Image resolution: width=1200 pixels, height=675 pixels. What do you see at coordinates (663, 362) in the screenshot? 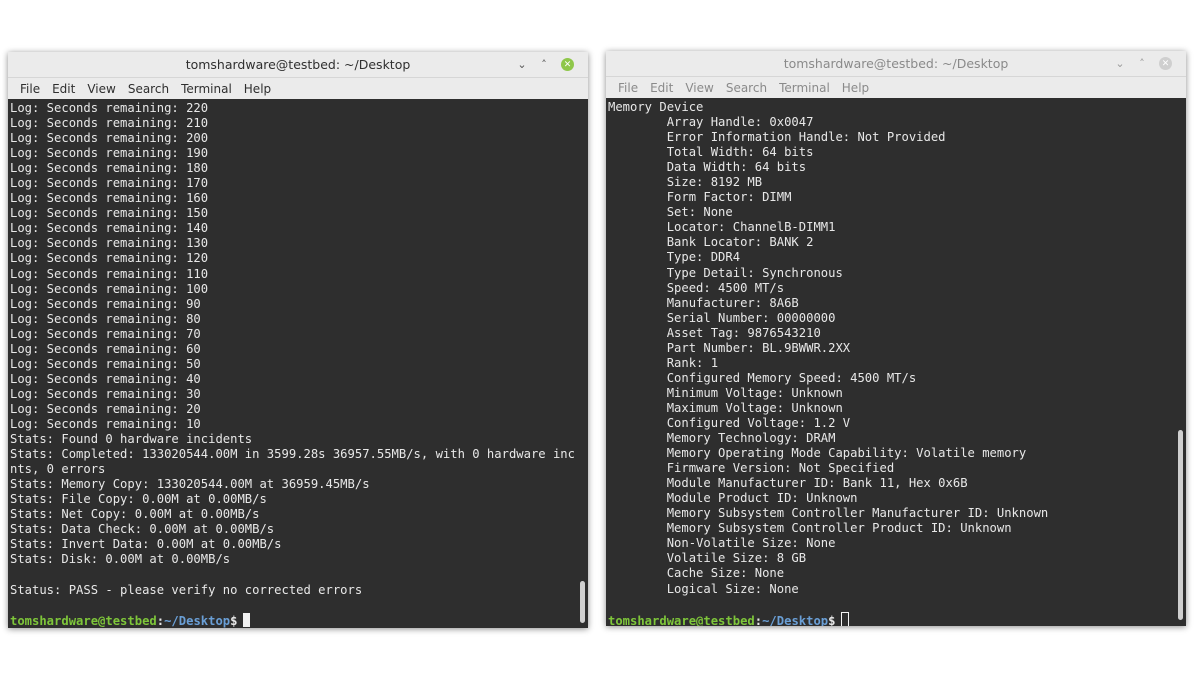
I see `terminal-line: Rank: 1` at bounding box center [663, 362].